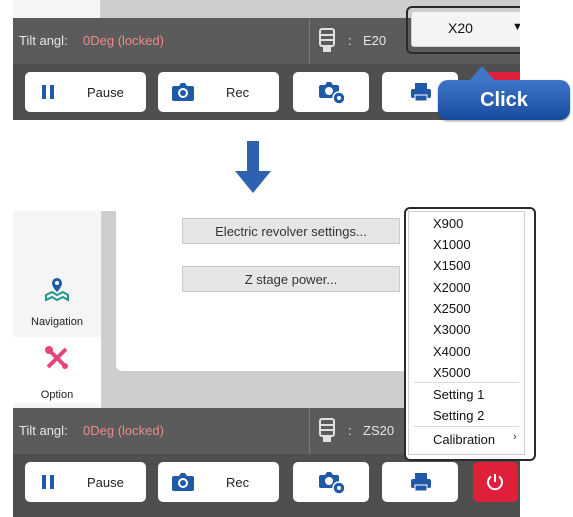  I want to click on click-label: Click, so click(504, 100).